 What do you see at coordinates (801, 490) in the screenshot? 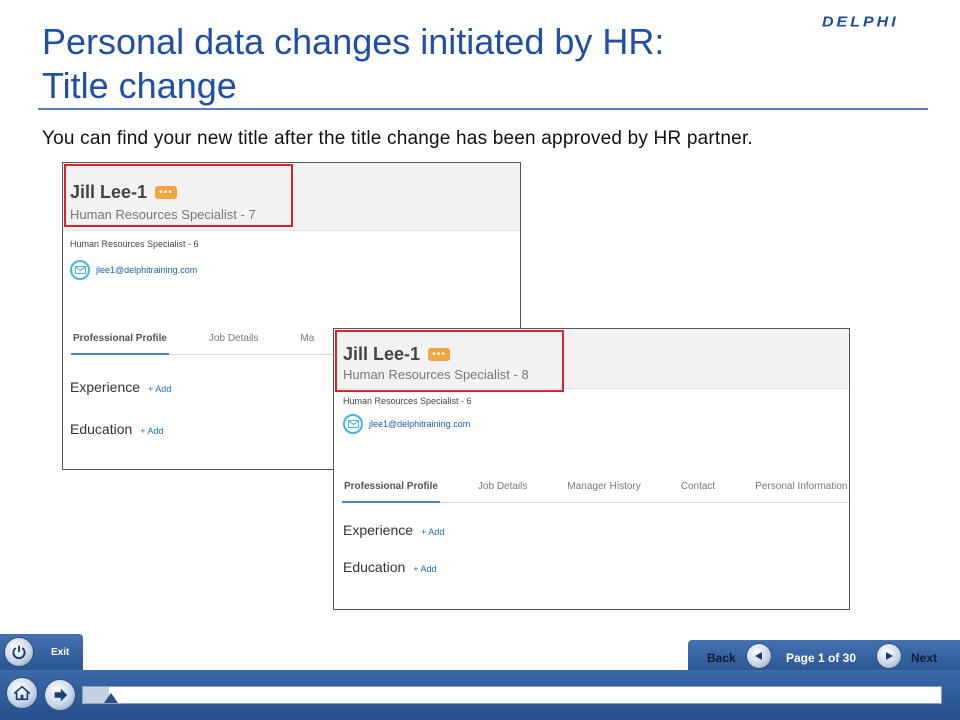
I see `tab-personal-information: Personal Information` at bounding box center [801, 490].